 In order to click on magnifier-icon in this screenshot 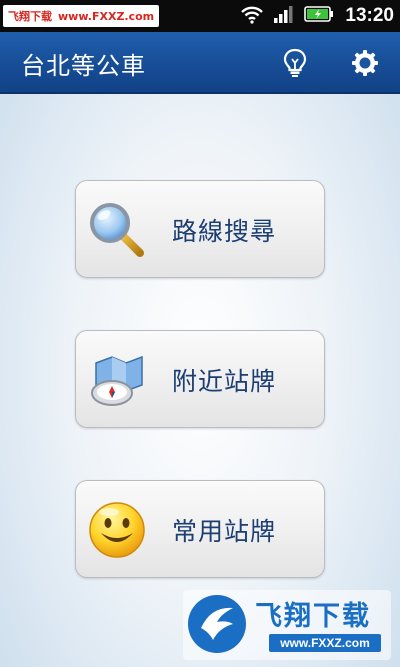, I will do `click(117, 230)`.